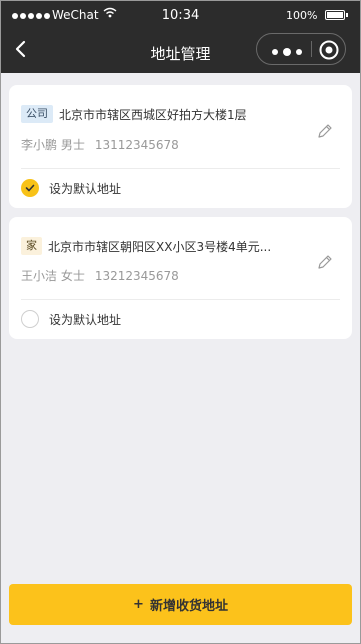 Image resolution: width=361 pixels, height=644 pixels. What do you see at coordinates (37, 114) in the screenshot?
I see `address-tag: 公司` at bounding box center [37, 114].